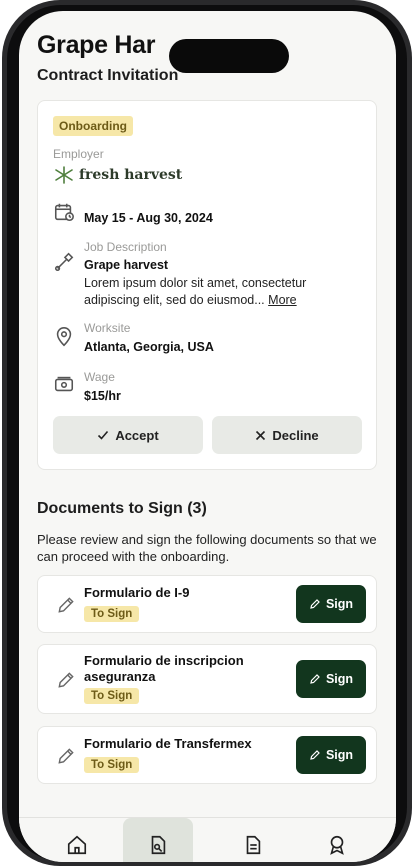 The height and width of the screenshot is (868, 417). What do you see at coordinates (253, 845) in the screenshot?
I see `document-icon` at bounding box center [253, 845].